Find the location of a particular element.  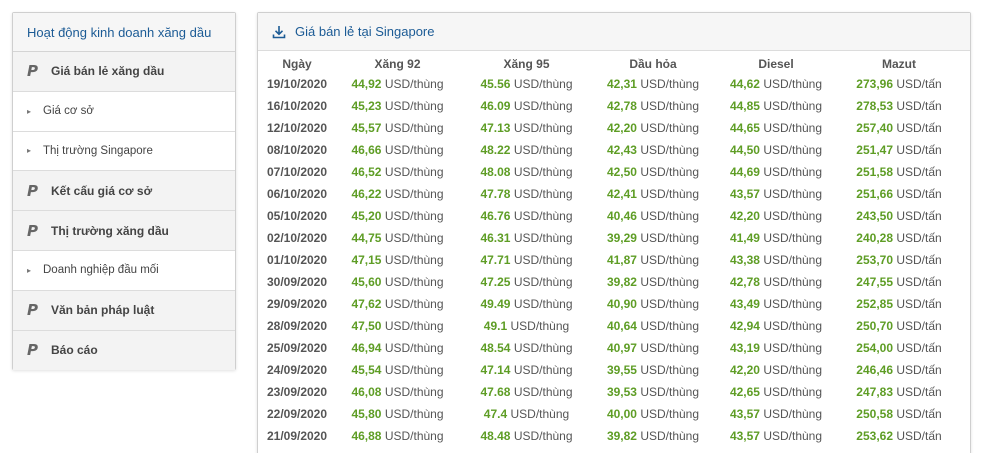

price-value: 48.22 is located at coordinates (495, 150).